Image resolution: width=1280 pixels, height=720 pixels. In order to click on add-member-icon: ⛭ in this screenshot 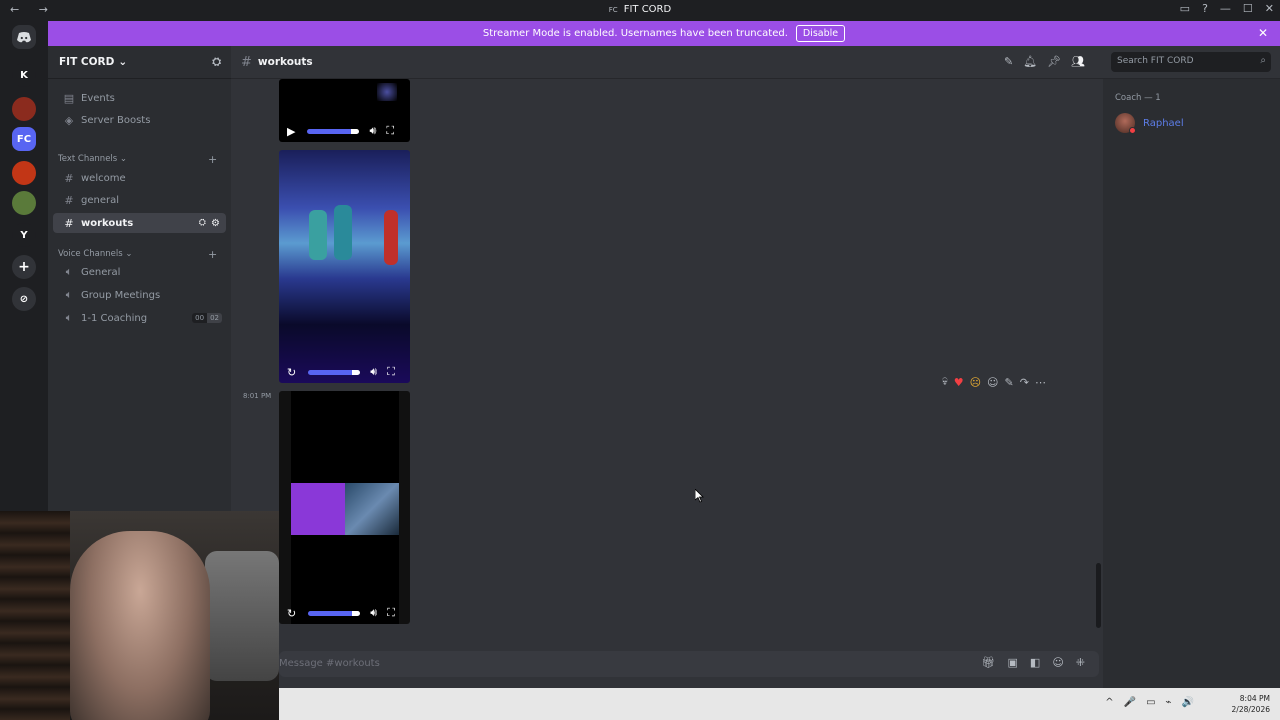, I will do `click(216, 62)`.